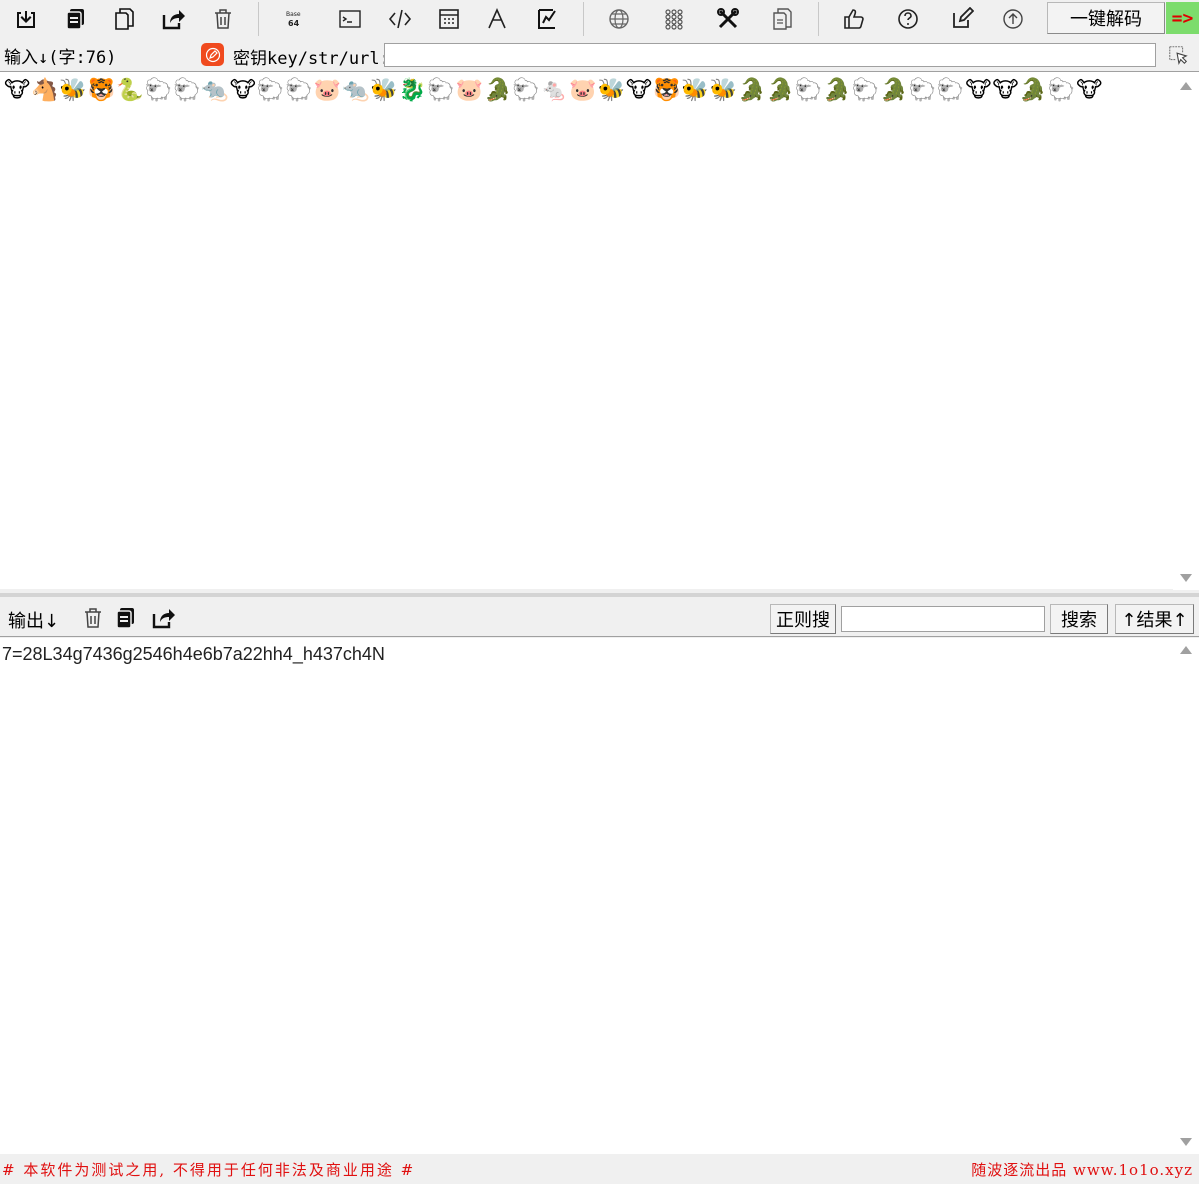 The height and width of the screenshot is (1184, 1199). Describe the element at coordinates (400, 19) in the screenshot. I see `code-icon` at that location.